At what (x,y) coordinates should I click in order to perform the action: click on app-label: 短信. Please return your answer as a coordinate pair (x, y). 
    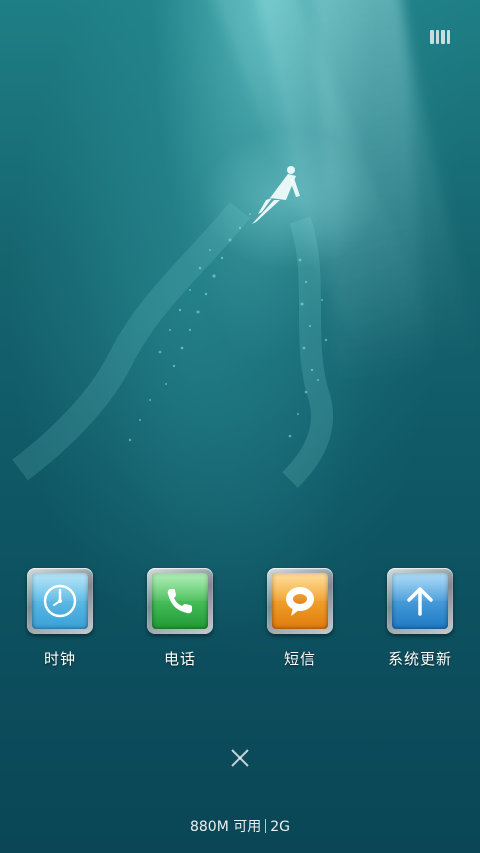
    Looking at the image, I should click on (299, 659).